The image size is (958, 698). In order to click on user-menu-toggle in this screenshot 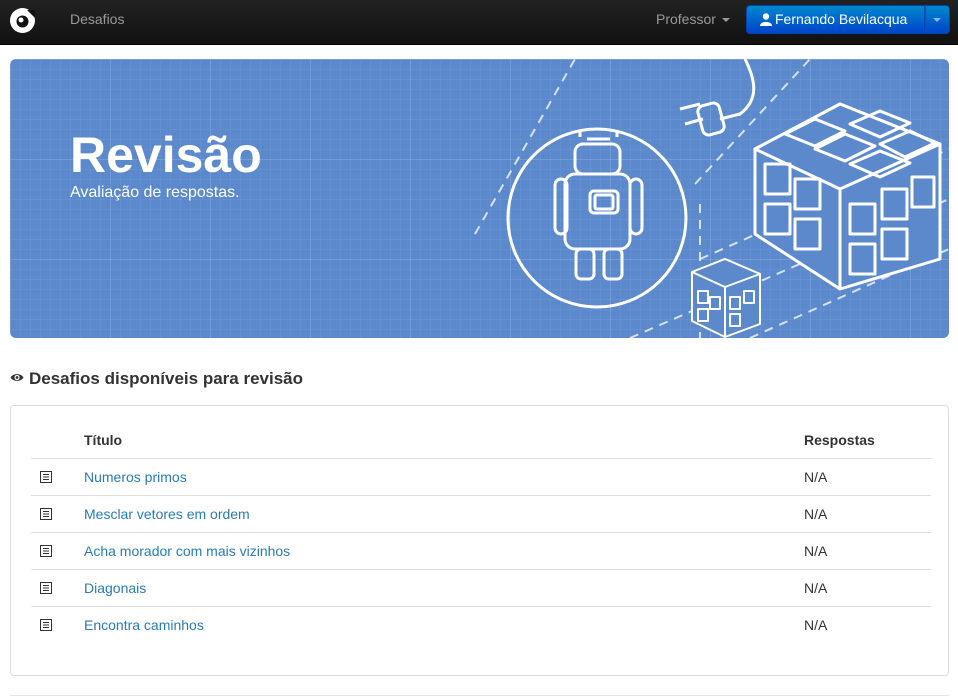, I will do `click(937, 19)`.